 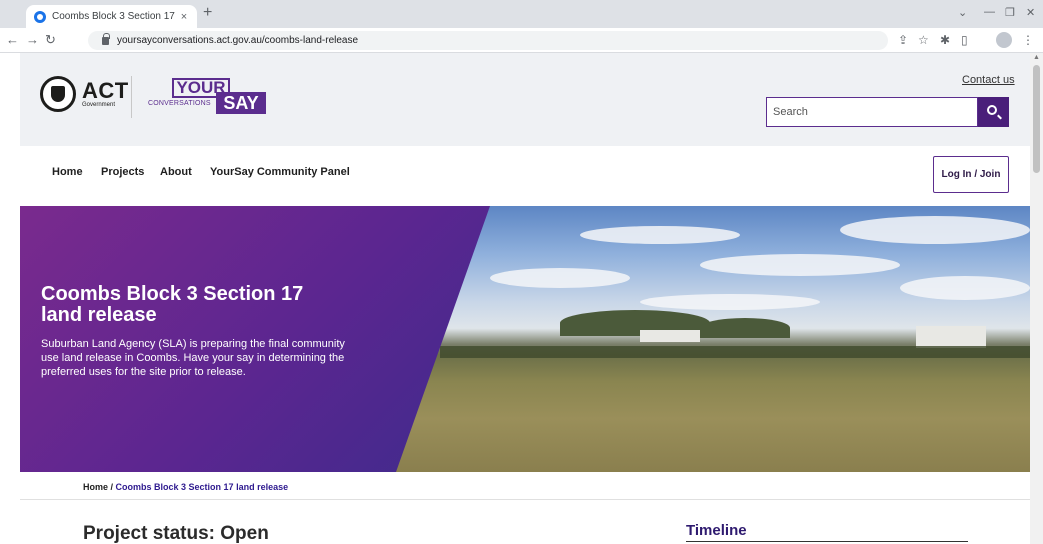 What do you see at coordinates (67, 172) in the screenshot?
I see `nav-home: Home` at bounding box center [67, 172].